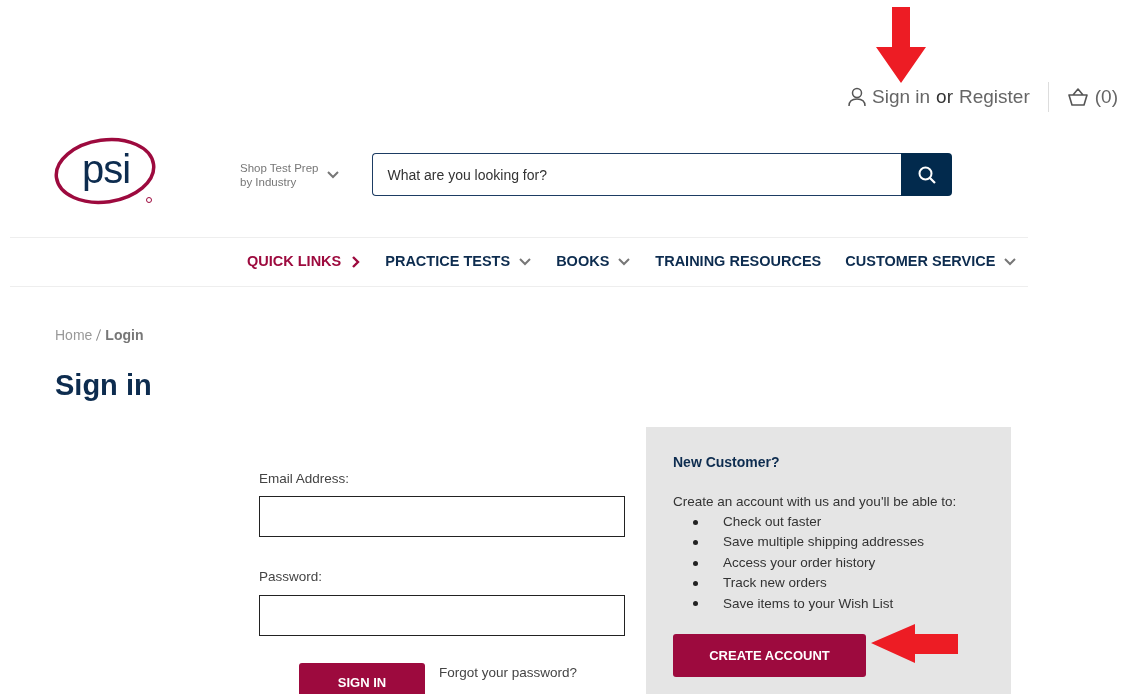 The height and width of the screenshot is (694, 1124). I want to click on benefit-text: Check out faster, so click(772, 522).